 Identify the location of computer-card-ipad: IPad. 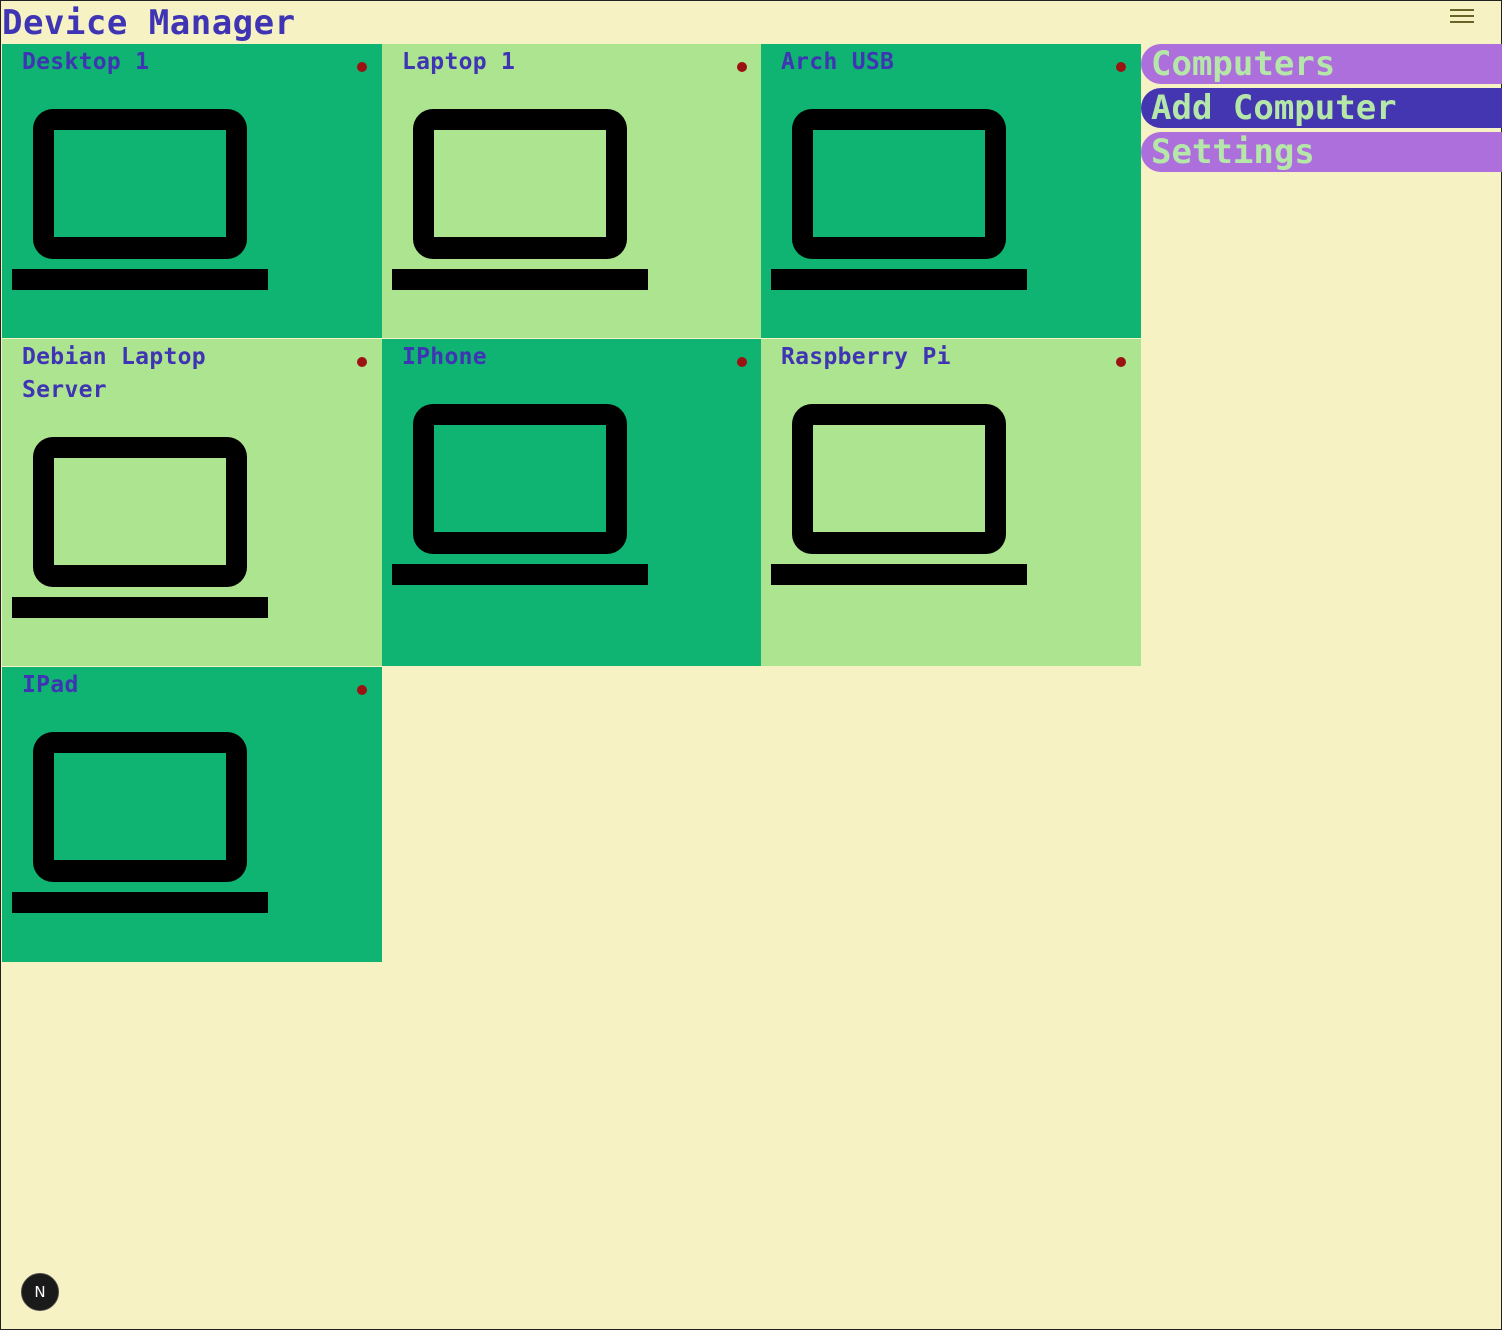
(192, 814).